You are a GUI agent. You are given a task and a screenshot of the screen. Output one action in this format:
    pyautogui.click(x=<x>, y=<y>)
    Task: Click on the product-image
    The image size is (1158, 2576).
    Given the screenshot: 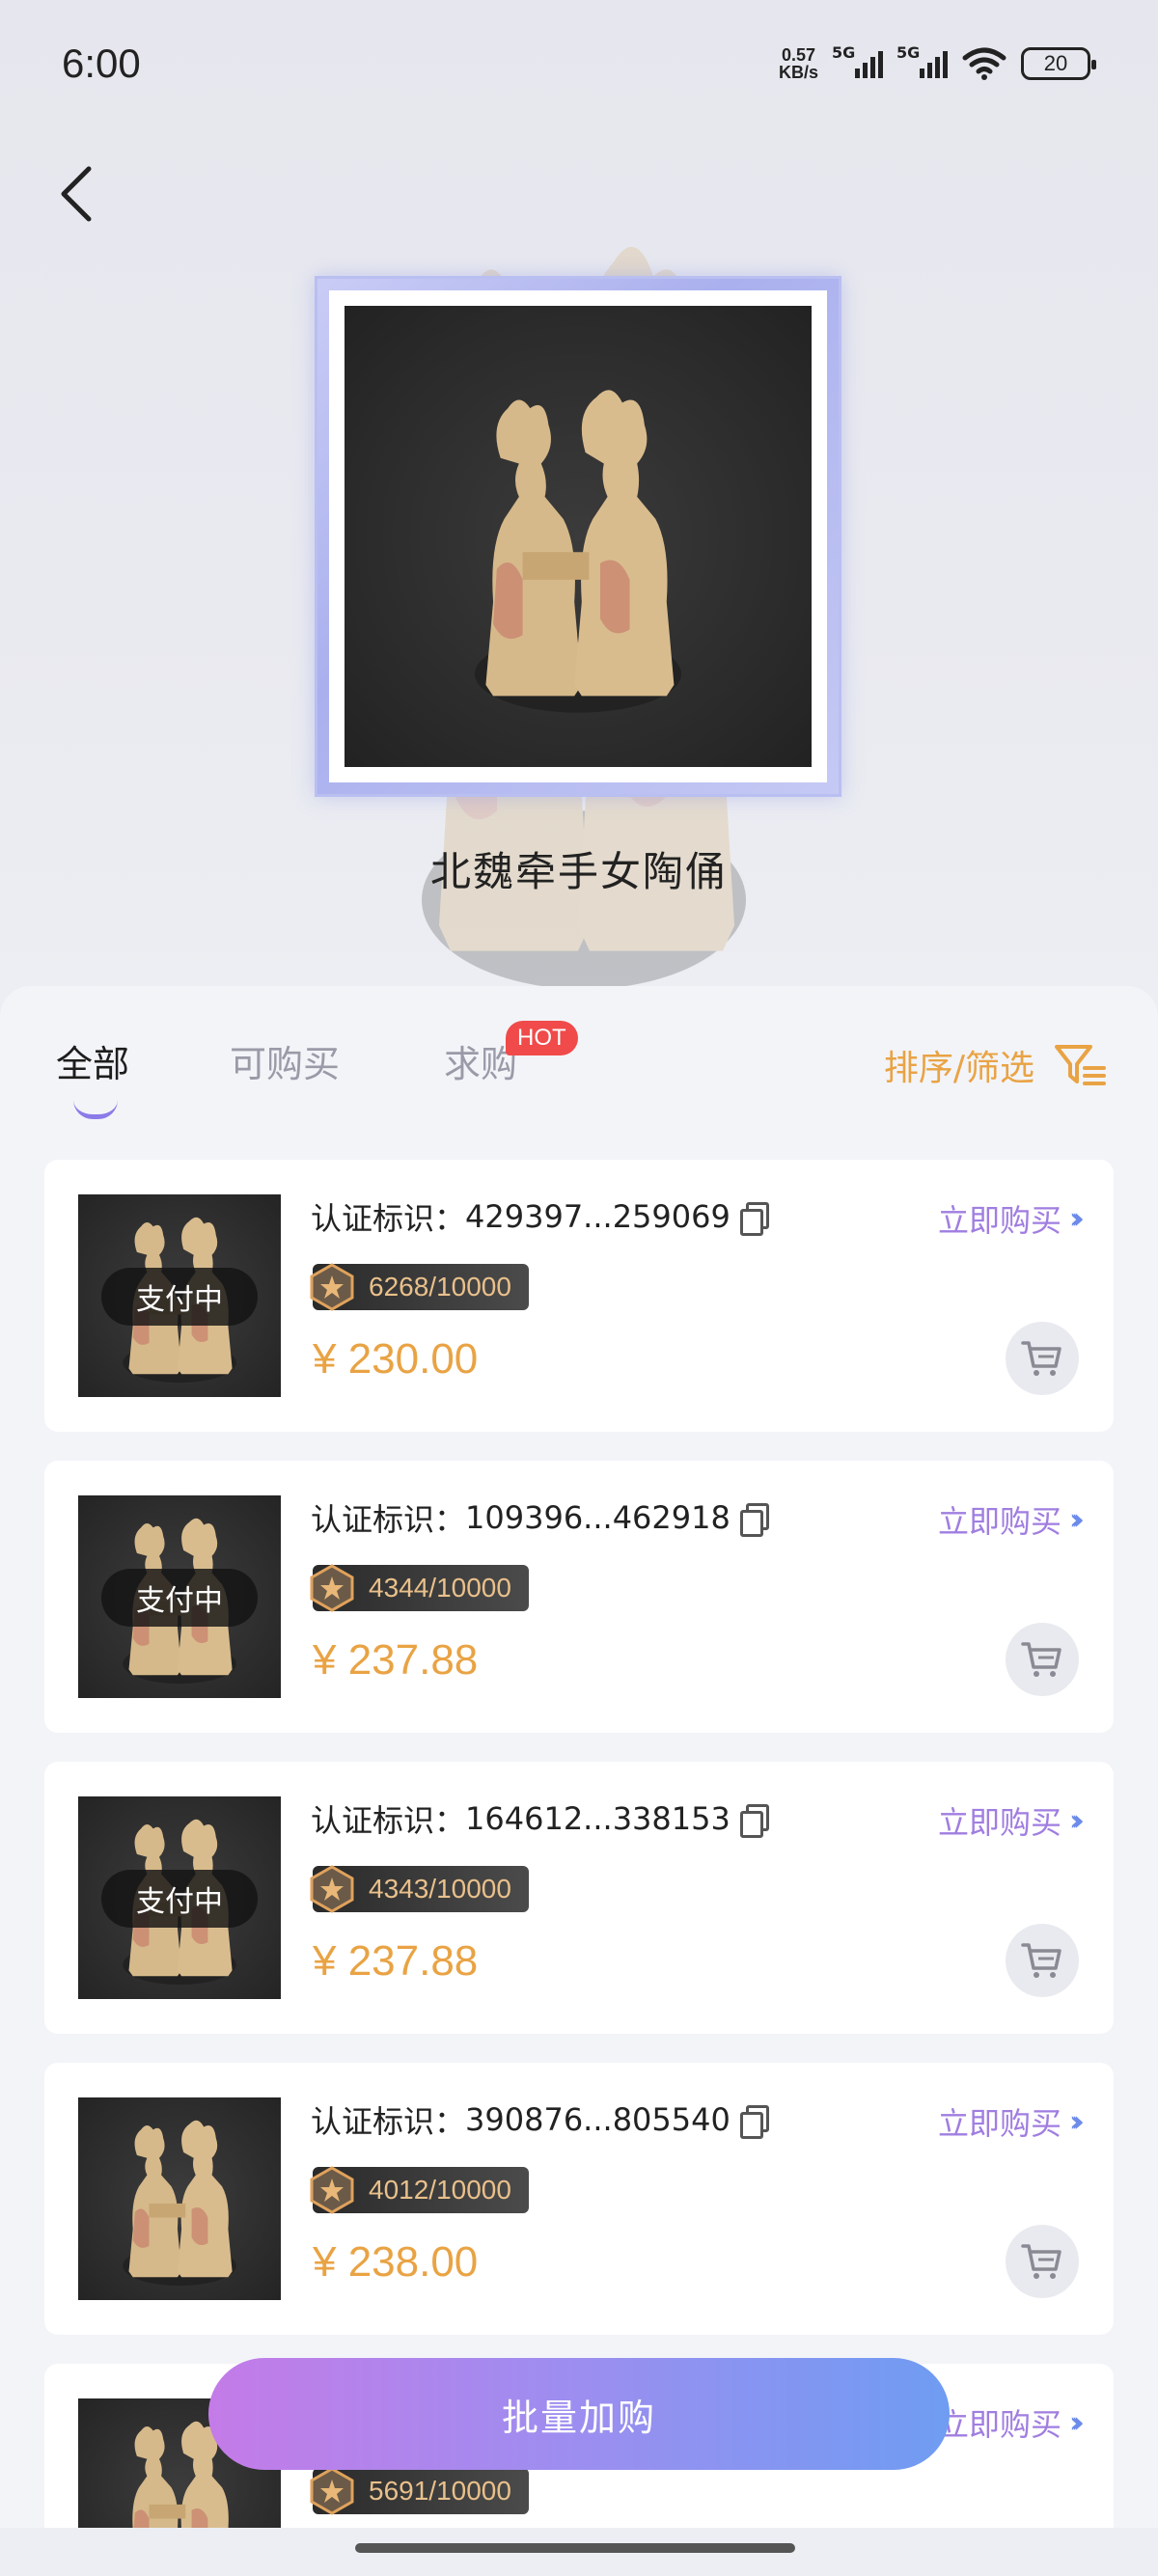 What is the action you would take?
    pyautogui.click(x=578, y=536)
    